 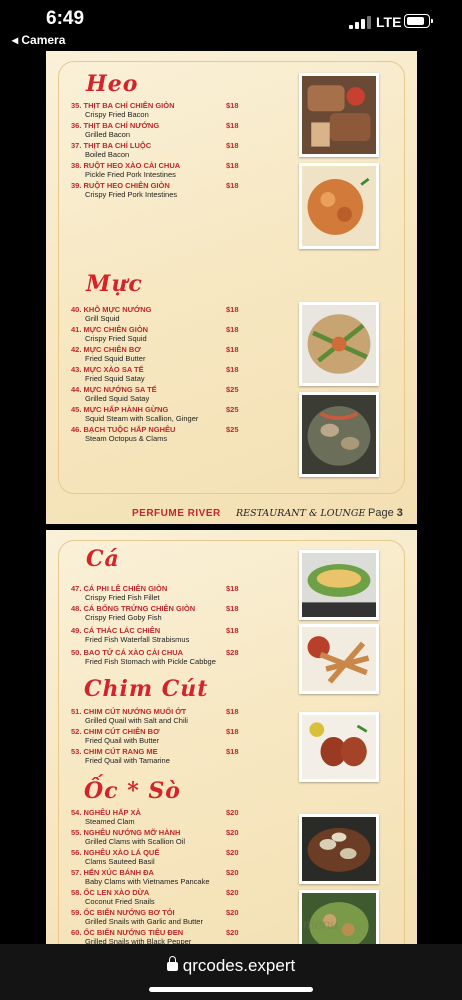 I want to click on section-title-oc-so: Ốc * Sò, so click(x=132, y=791).